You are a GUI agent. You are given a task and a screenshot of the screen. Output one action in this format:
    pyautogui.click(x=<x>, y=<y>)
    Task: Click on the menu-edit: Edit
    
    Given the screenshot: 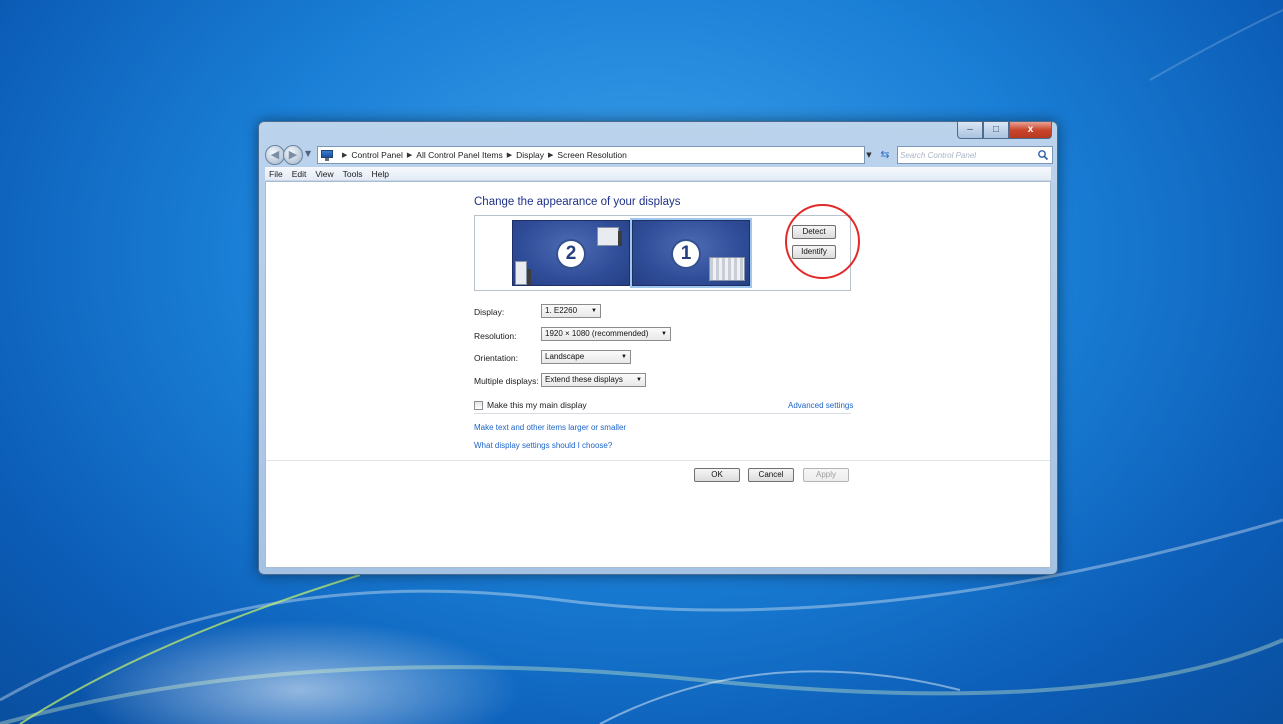 What is the action you would take?
    pyautogui.click(x=299, y=174)
    